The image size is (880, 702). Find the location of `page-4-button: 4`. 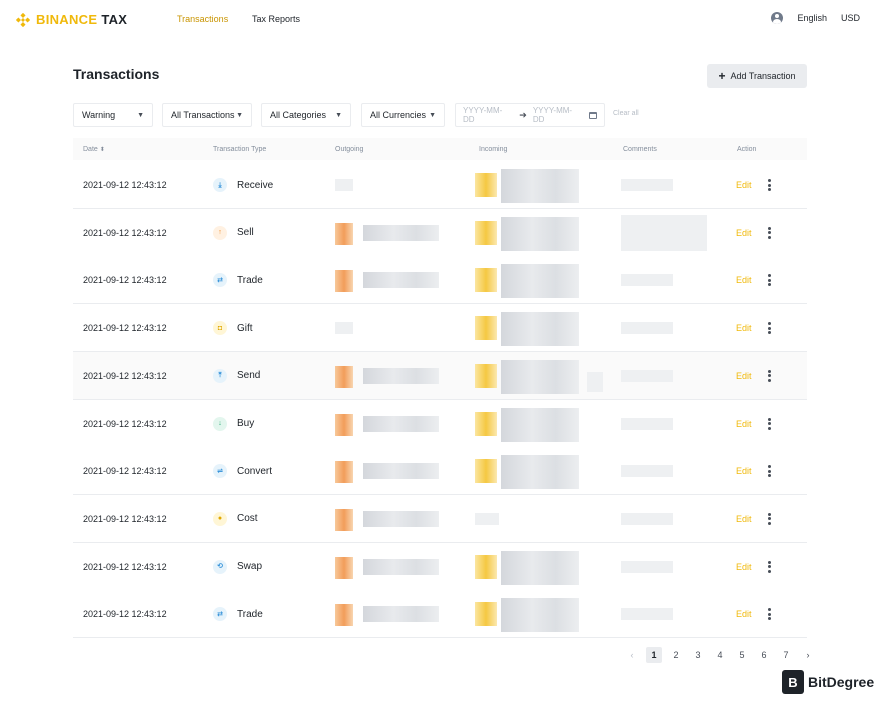

page-4-button: 4 is located at coordinates (720, 655).